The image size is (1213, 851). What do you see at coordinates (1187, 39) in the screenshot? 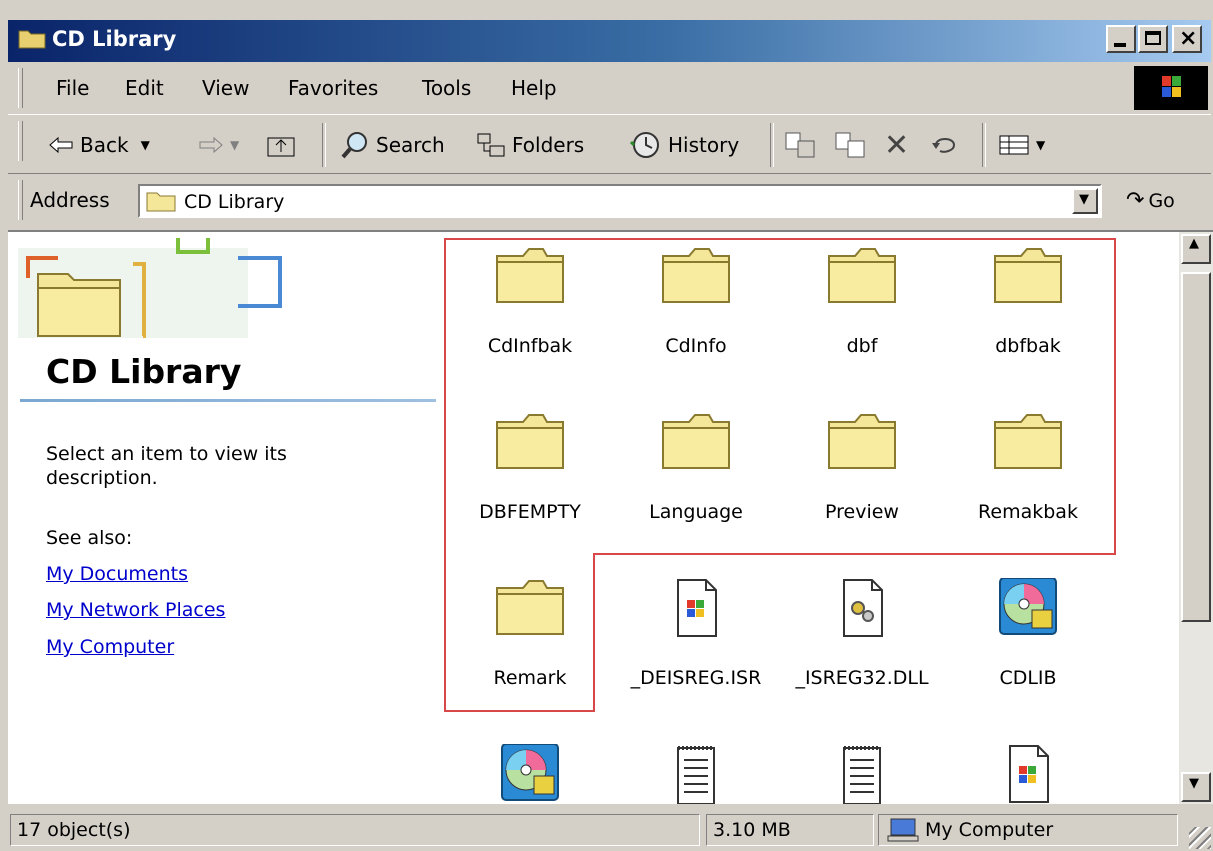
I see `close-button: ×` at bounding box center [1187, 39].